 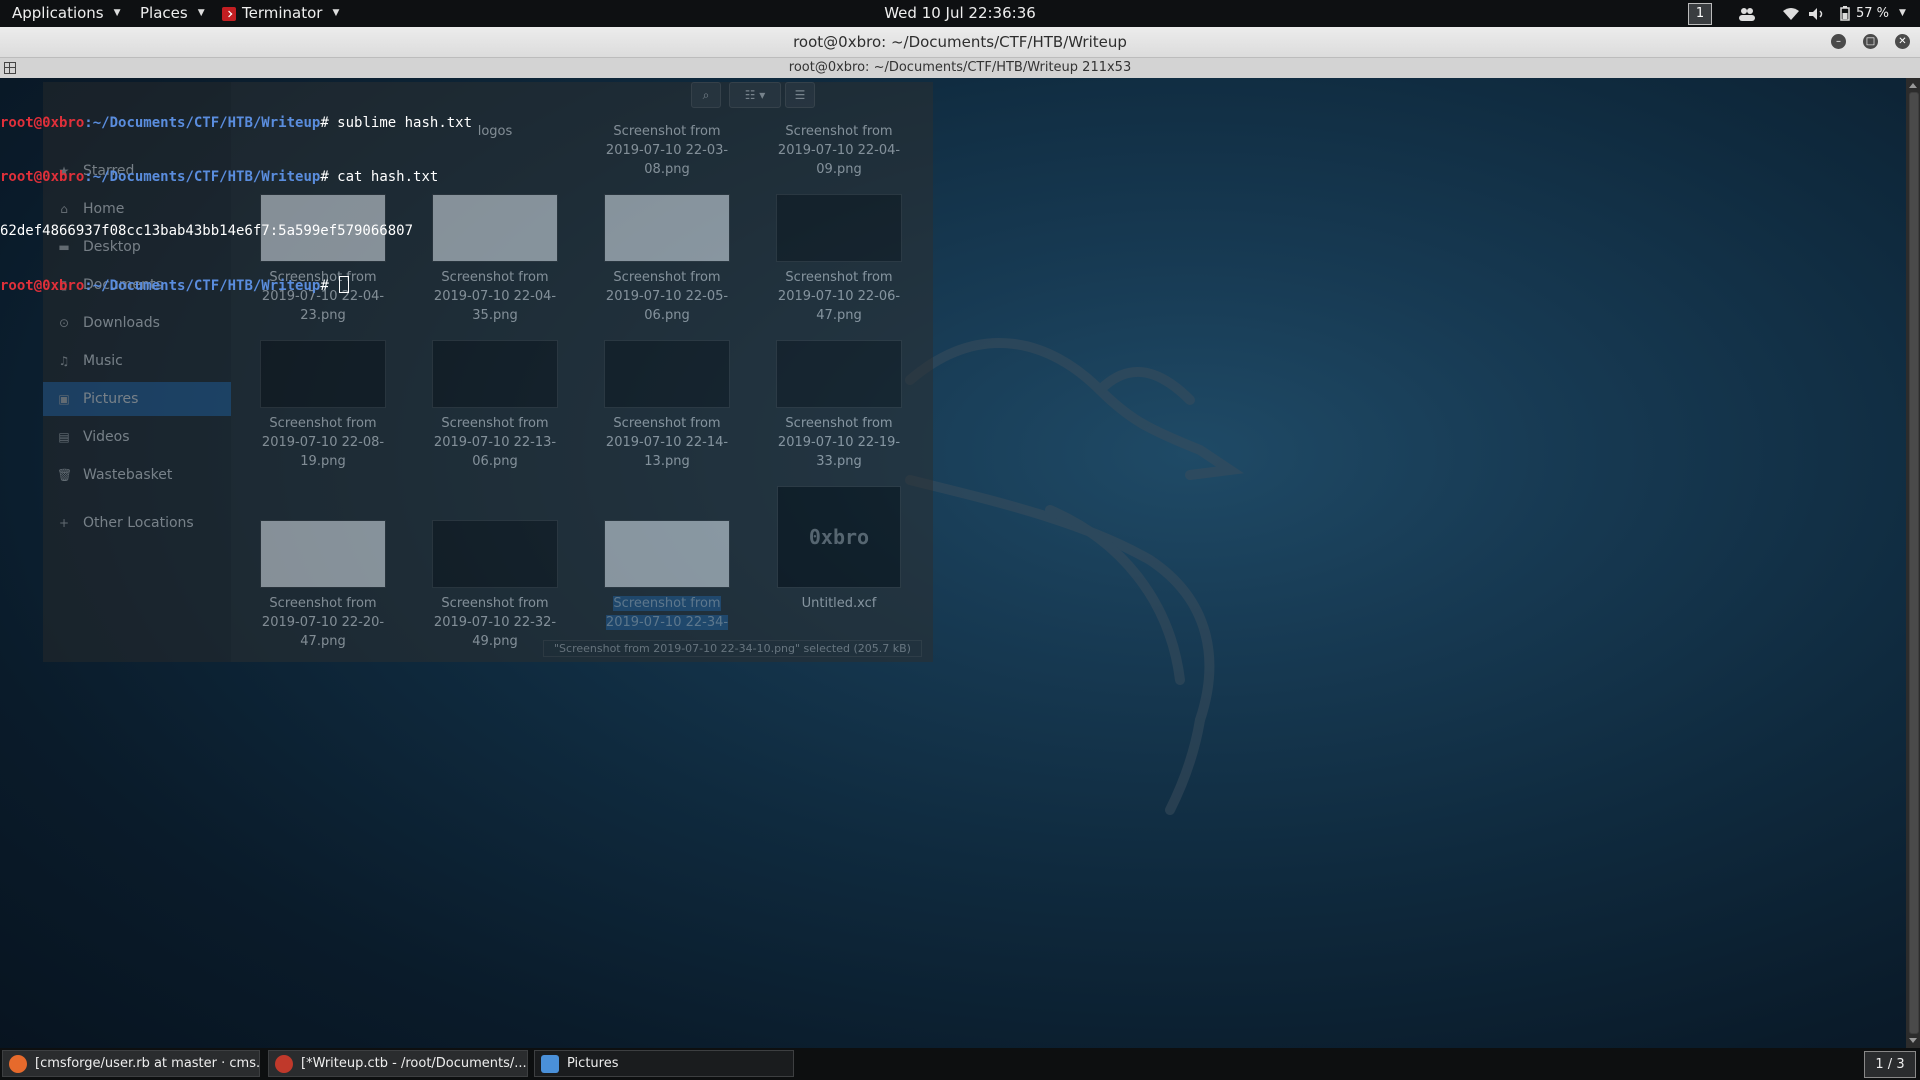 What do you see at coordinates (64, 523) in the screenshot?
I see `plus-icon: +` at bounding box center [64, 523].